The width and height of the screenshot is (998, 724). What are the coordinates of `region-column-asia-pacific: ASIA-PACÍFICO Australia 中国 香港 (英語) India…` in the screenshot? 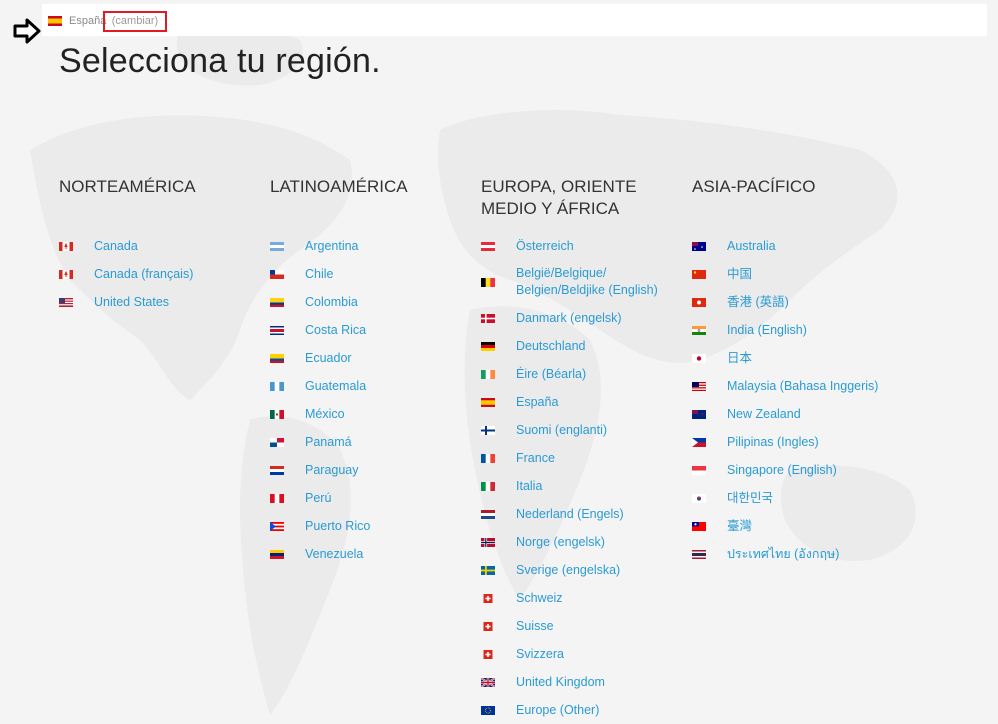 It's located at (792, 372).